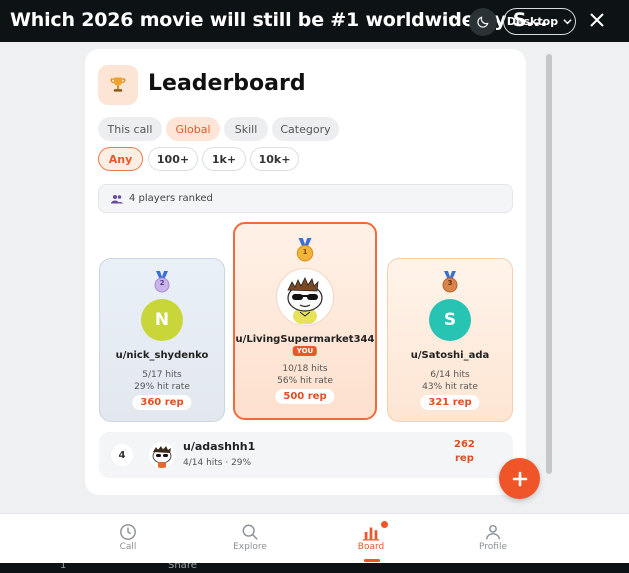 The width and height of the screenshot is (629, 573). Describe the element at coordinates (162, 283) in the screenshot. I see `podium-rank: 2` at that location.